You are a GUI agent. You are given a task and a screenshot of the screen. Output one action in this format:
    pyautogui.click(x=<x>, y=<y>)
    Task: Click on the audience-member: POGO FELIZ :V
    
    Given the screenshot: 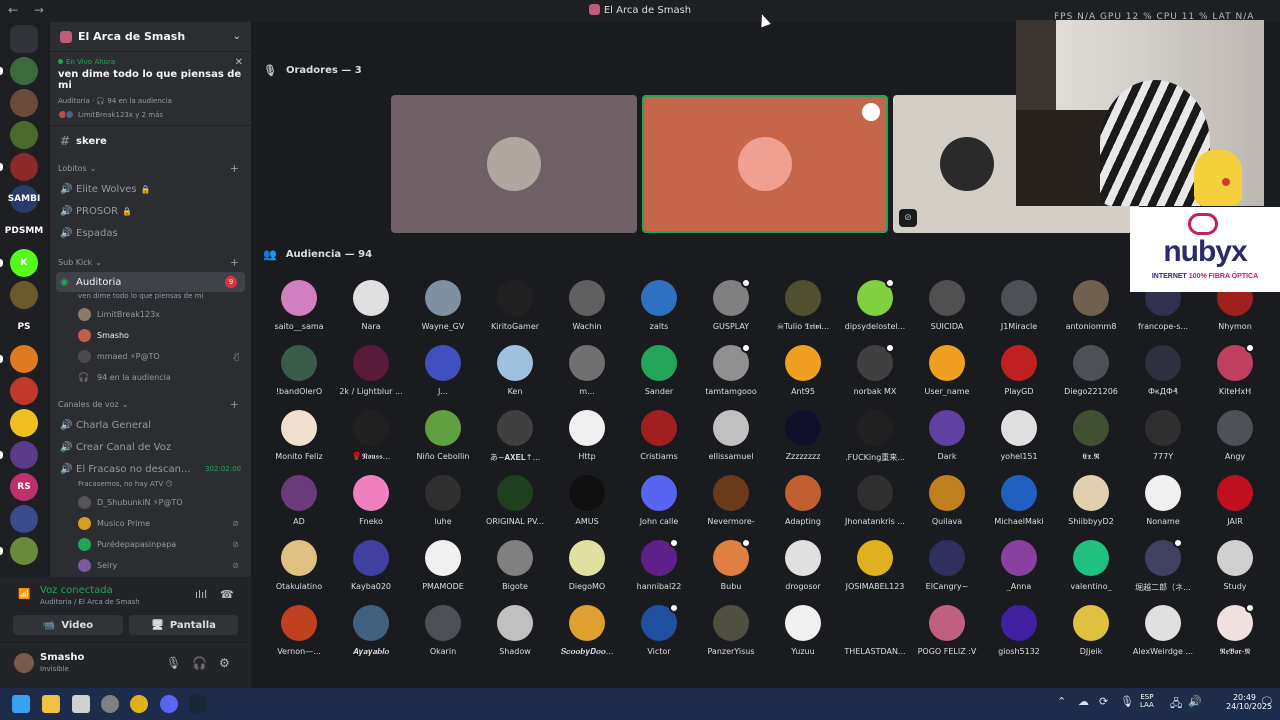 What is the action you would take?
    pyautogui.click(x=947, y=630)
    